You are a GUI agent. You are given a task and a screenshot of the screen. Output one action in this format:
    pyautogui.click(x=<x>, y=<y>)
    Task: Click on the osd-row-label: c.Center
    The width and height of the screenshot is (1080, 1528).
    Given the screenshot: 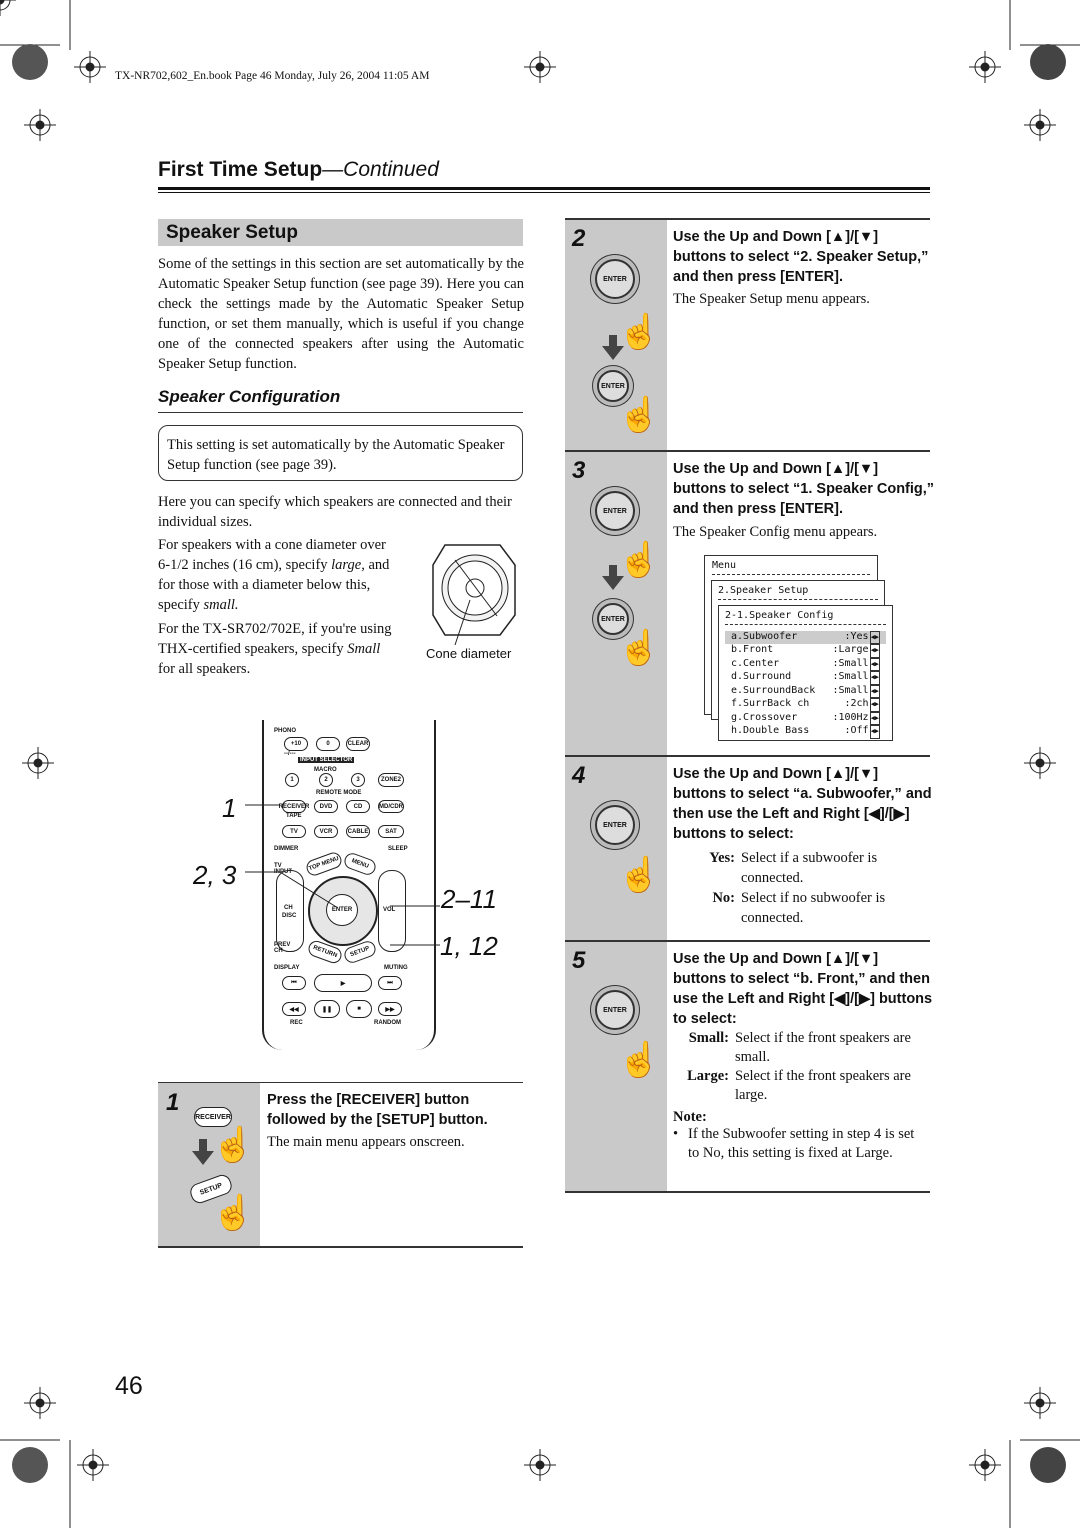 What is the action you would take?
    pyautogui.click(x=755, y=663)
    